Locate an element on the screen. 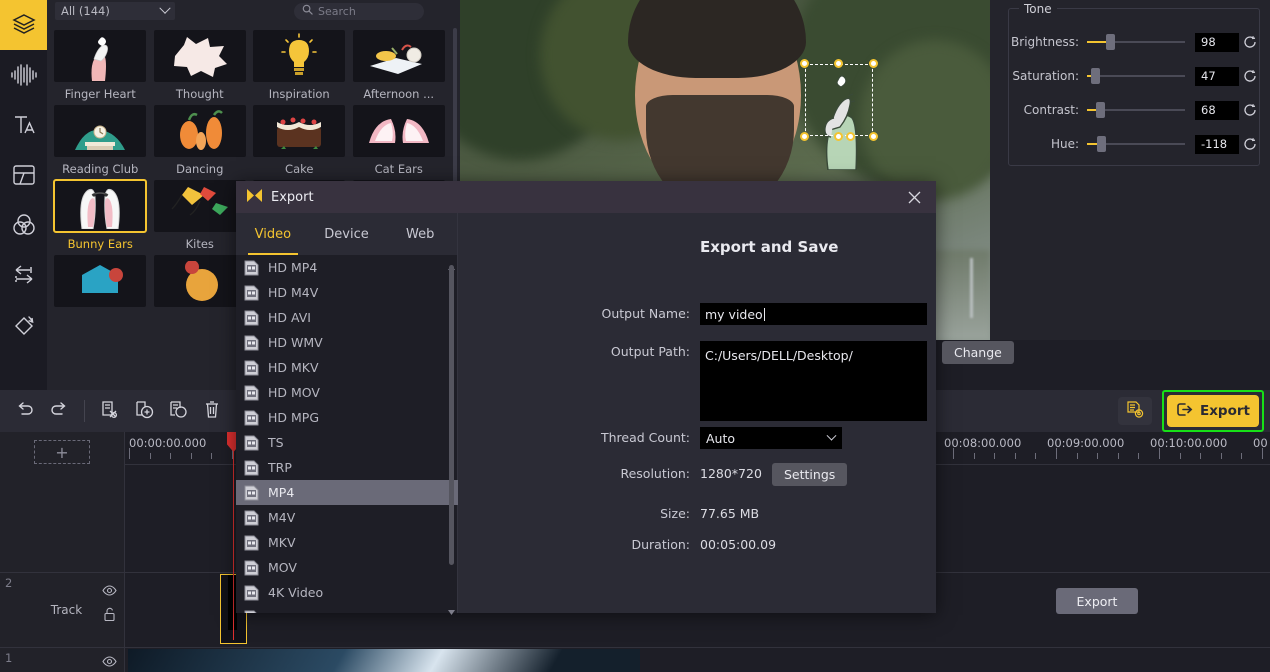 This screenshot has width=1270, height=672. format-item-partial is located at coordinates (347, 609).